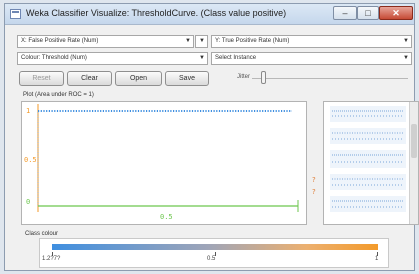 This screenshot has width=419, height=274. What do you see at coordinates (396, 13) in the screenshot?
I see `close-button: ✕` at bounding box center [396, 13].